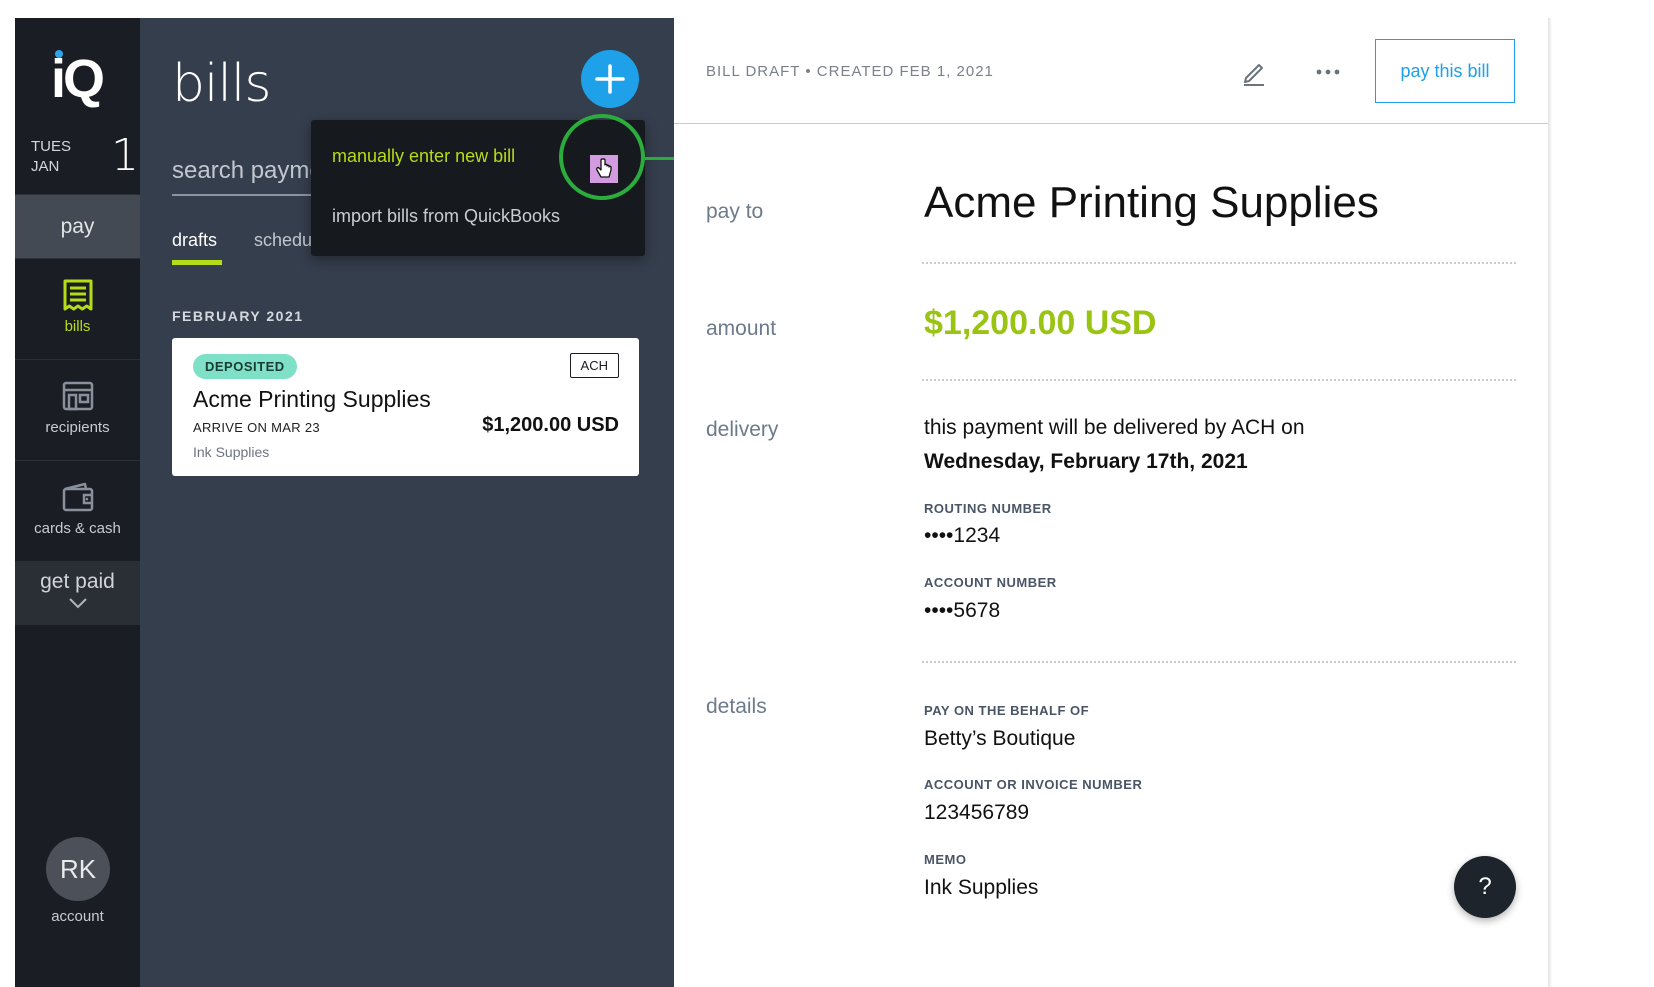 Image resolution: width=1654 pixels, height=987 pixels. I want to click on sidebar-item-get-paid: get paid, so click(77, 593).